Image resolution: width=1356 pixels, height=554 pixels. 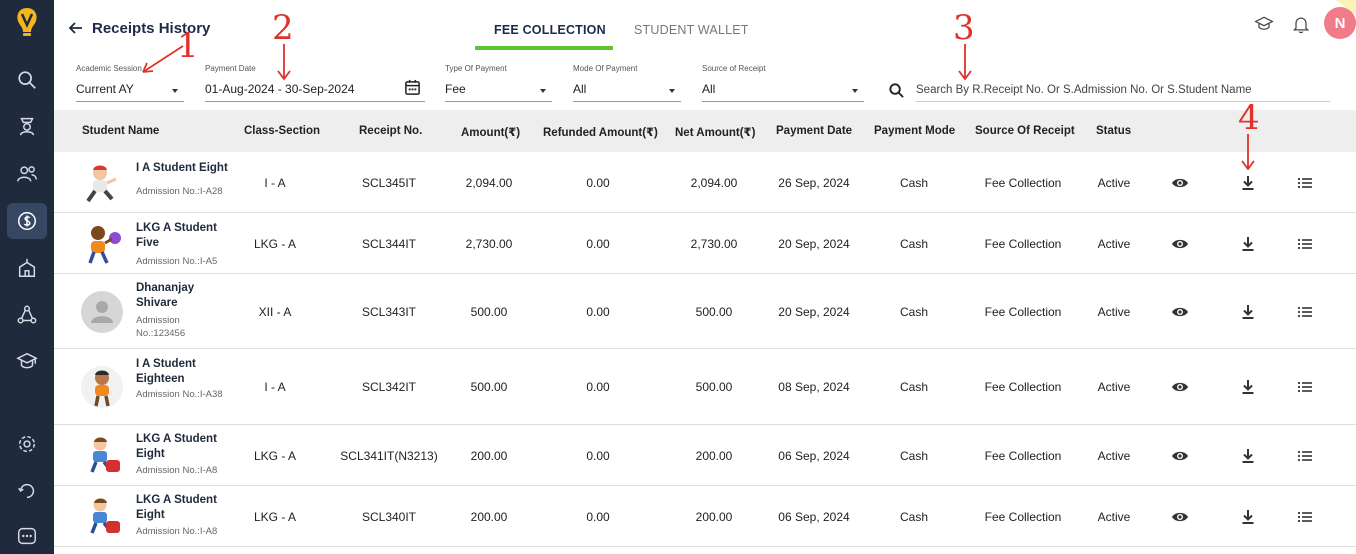 What do you see at coordinates (814, 312) in the screenshot?
I see `payment-date-cell: 20 Sep, 2024` at bounding box center [814, 312].